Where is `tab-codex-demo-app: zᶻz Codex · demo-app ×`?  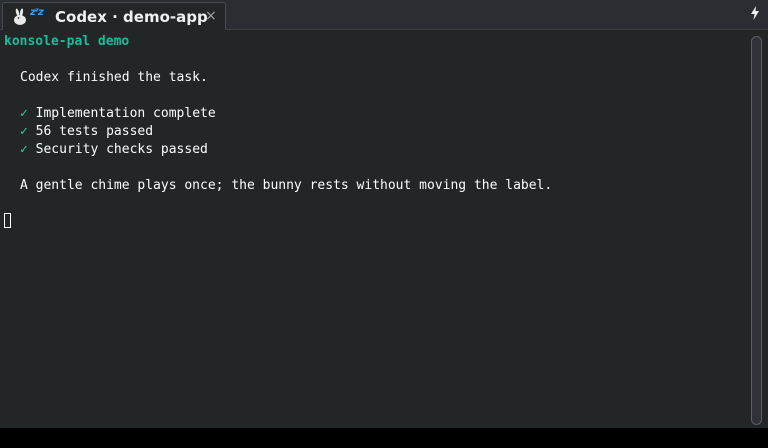 tab-codex-demo-app: zᶻz Codex · demo-app × is located at coordinates (114, 16).